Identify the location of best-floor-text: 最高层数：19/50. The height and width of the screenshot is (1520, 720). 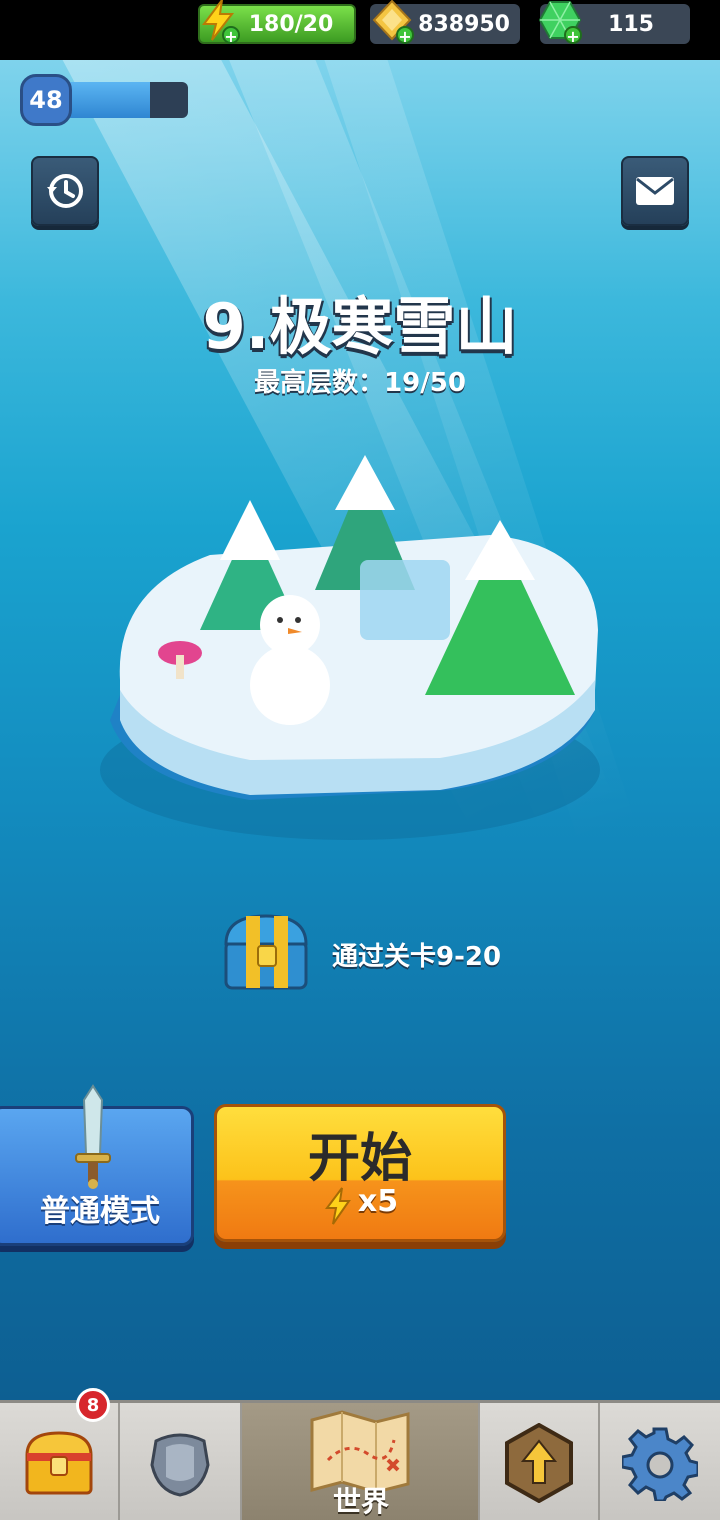
(360, 383).